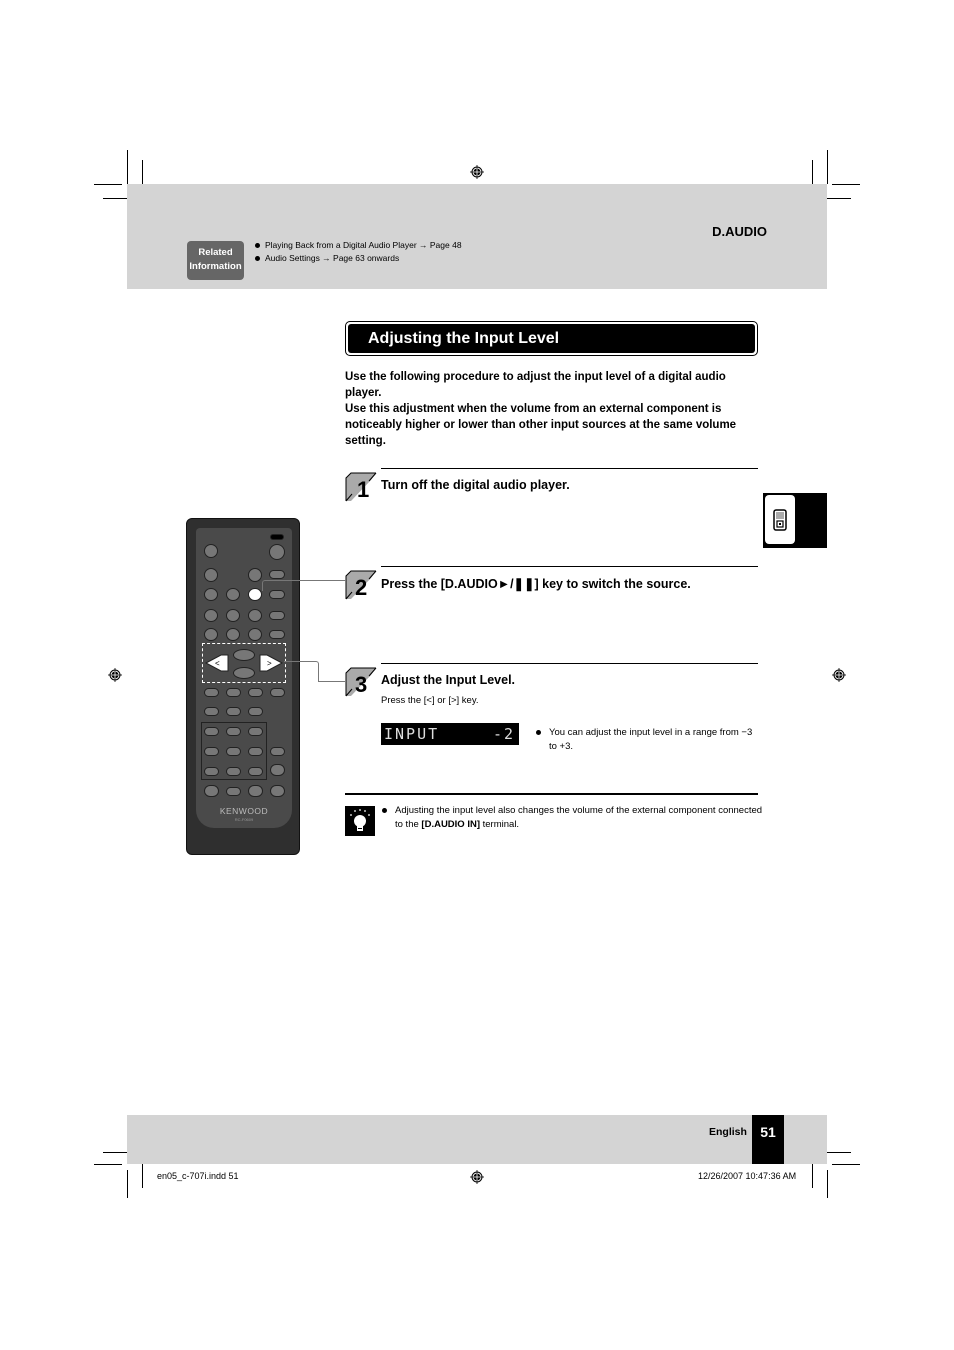  Describe the element at coordinates (277, 537) in the screenshot. I see `remote-power-indicator` at that location.